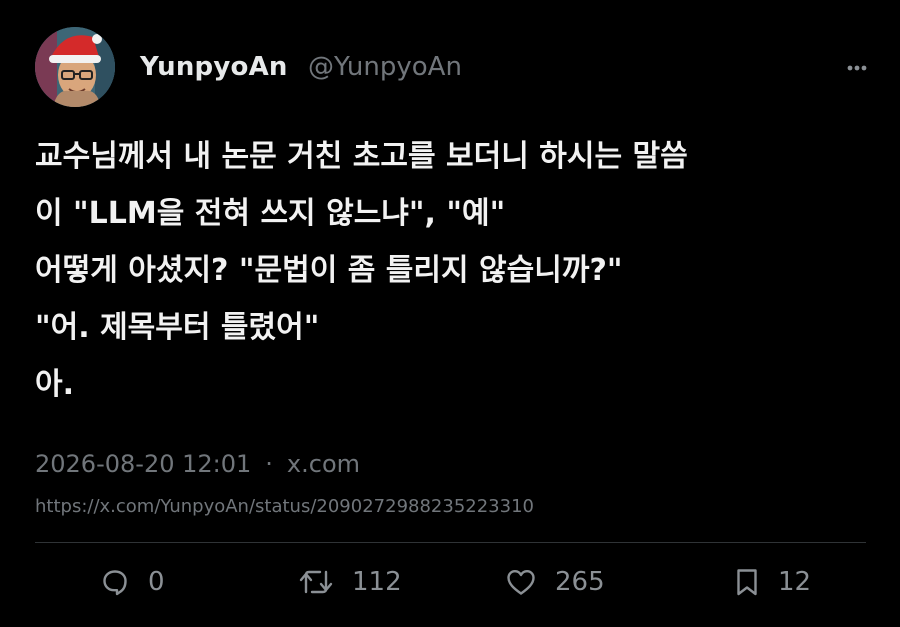  I want to click on tweet-meta: 2026-08-20 12:01 · x.com, so click(197, 464).